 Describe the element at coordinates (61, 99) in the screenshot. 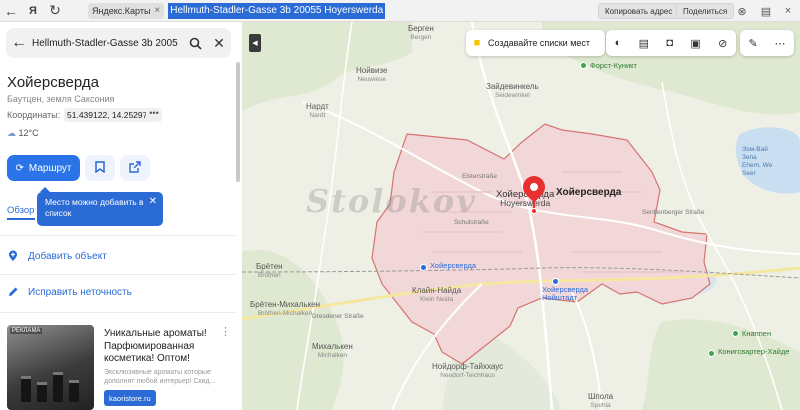

I see `place-subtitle: Баутцен, земля Саксония` at that location.